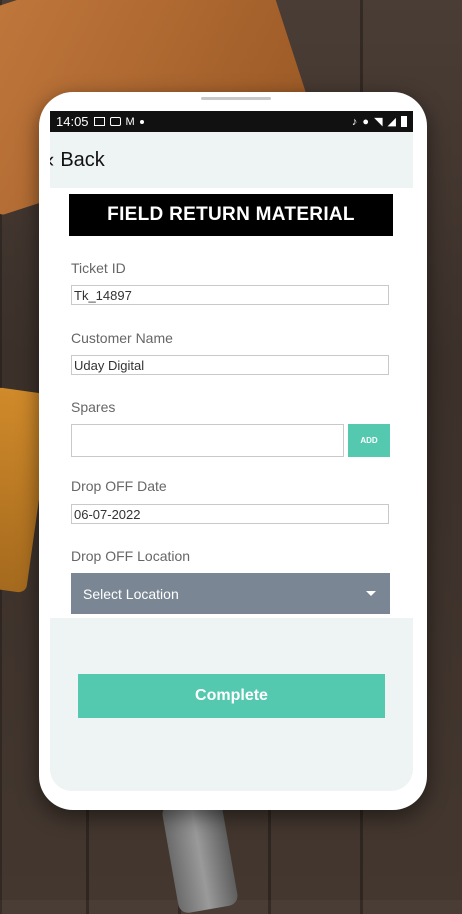  I want to click on status-bar-left: 14:05 M, so click(100, 121).